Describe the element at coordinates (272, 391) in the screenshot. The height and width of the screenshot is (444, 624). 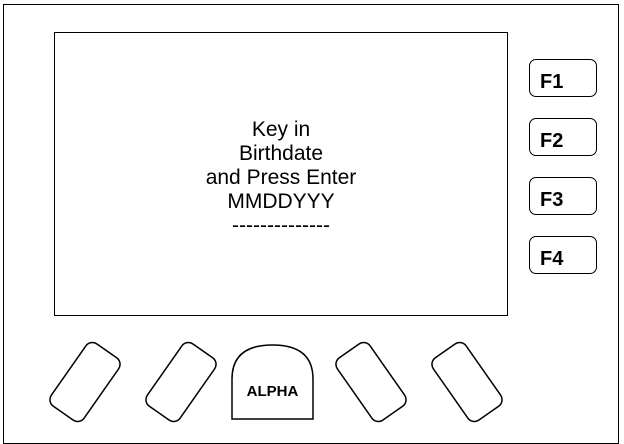
I see `alpha-key-label: ALPHA` at that location.